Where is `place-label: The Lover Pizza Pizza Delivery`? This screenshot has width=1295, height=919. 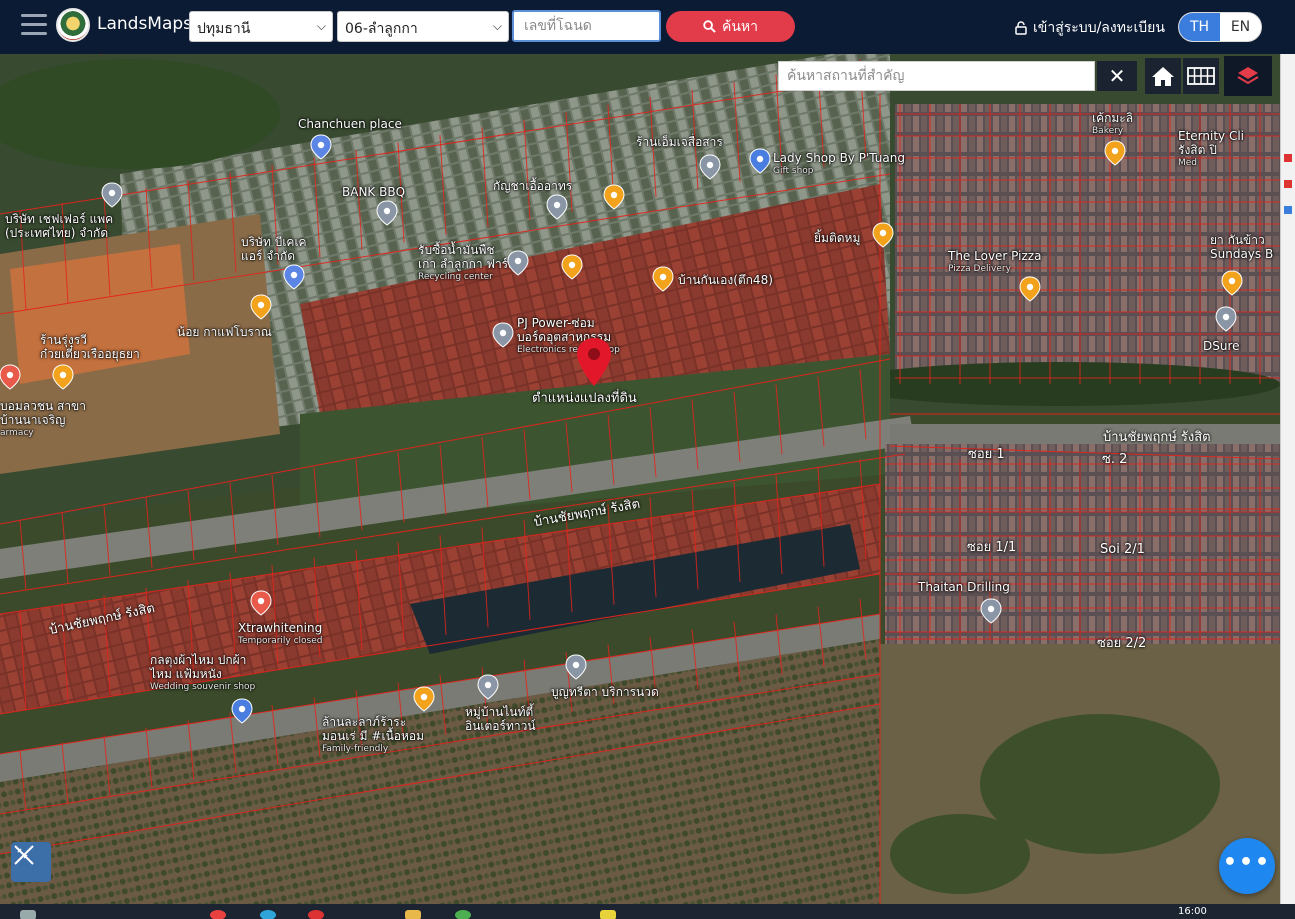
place-label: The Lover Pizza Pizza Delivery is located at coordinates (994, 261).